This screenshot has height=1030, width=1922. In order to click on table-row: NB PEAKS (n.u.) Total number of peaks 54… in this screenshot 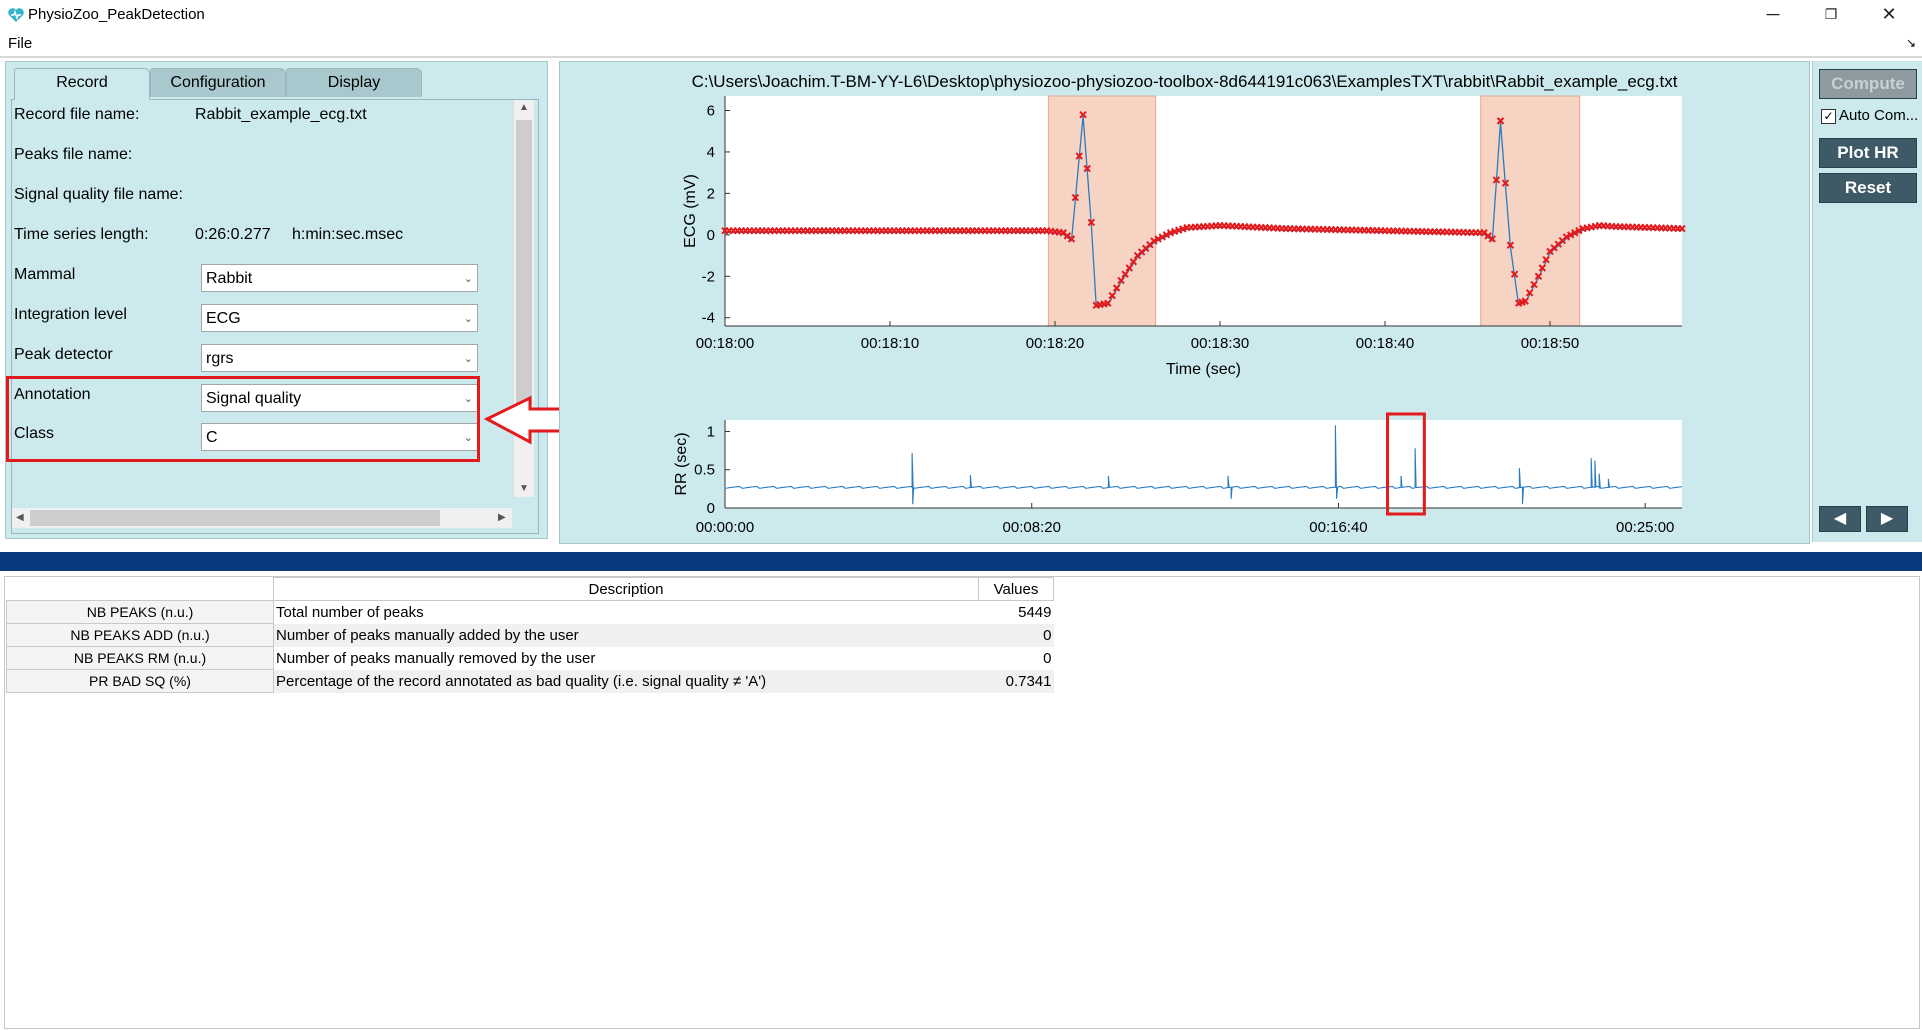, I will do `click(530, 612)`.